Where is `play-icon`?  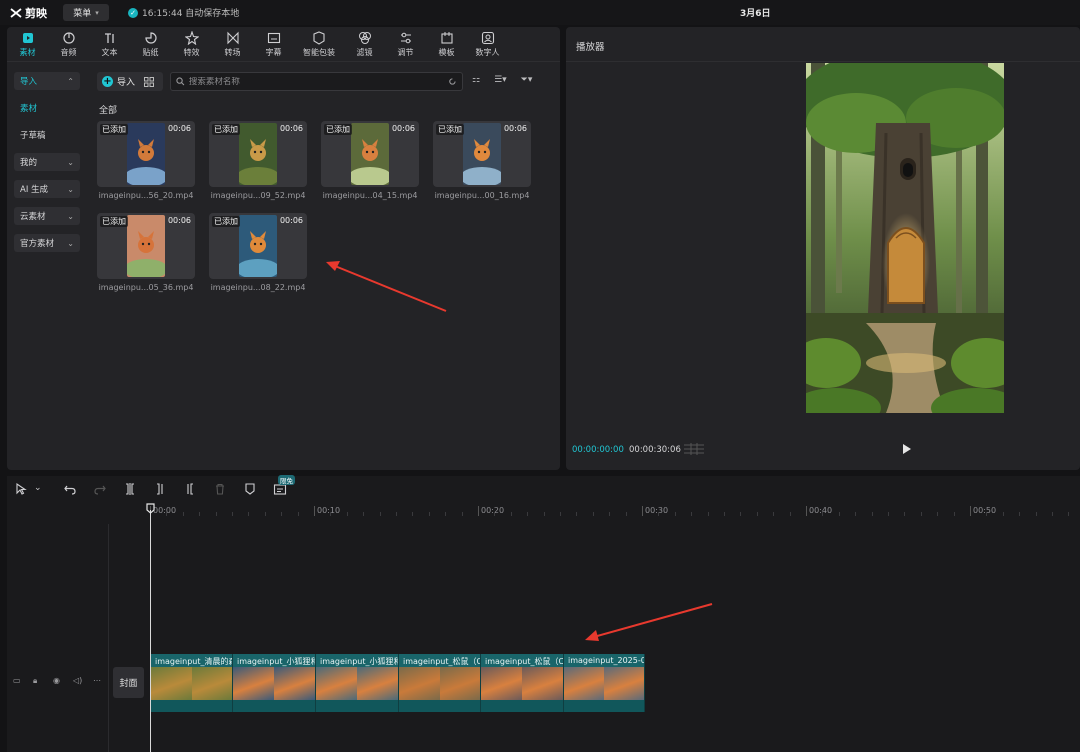
play-icon is located at coordinates (906, 449).